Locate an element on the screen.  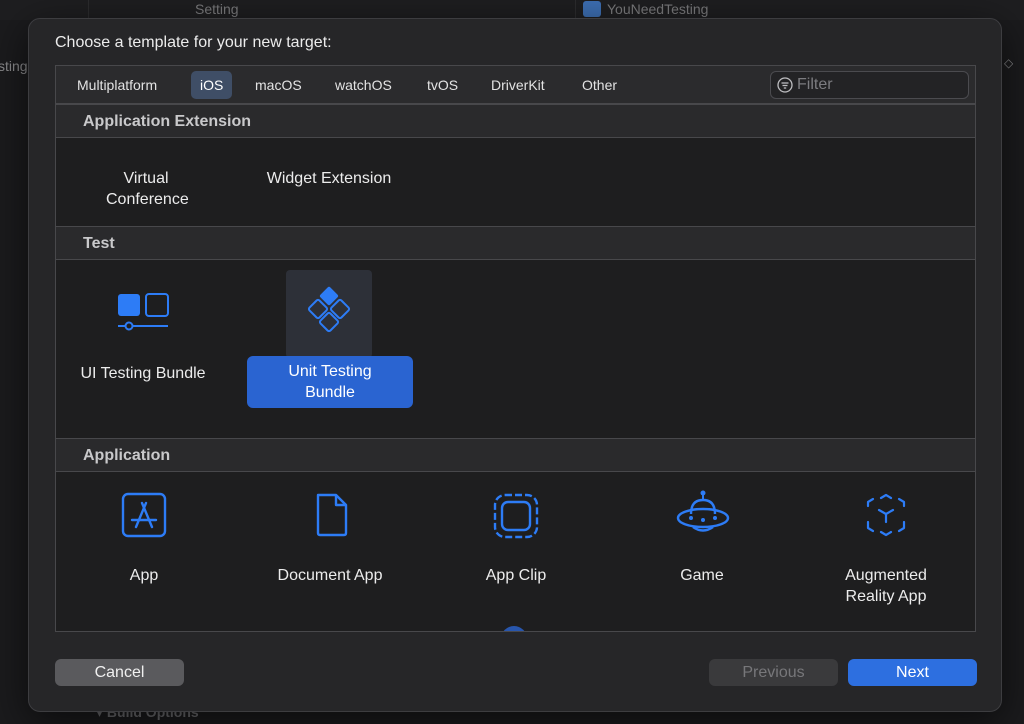
background-project-title: YouNeedTesting is located at coordinates (645, 9).